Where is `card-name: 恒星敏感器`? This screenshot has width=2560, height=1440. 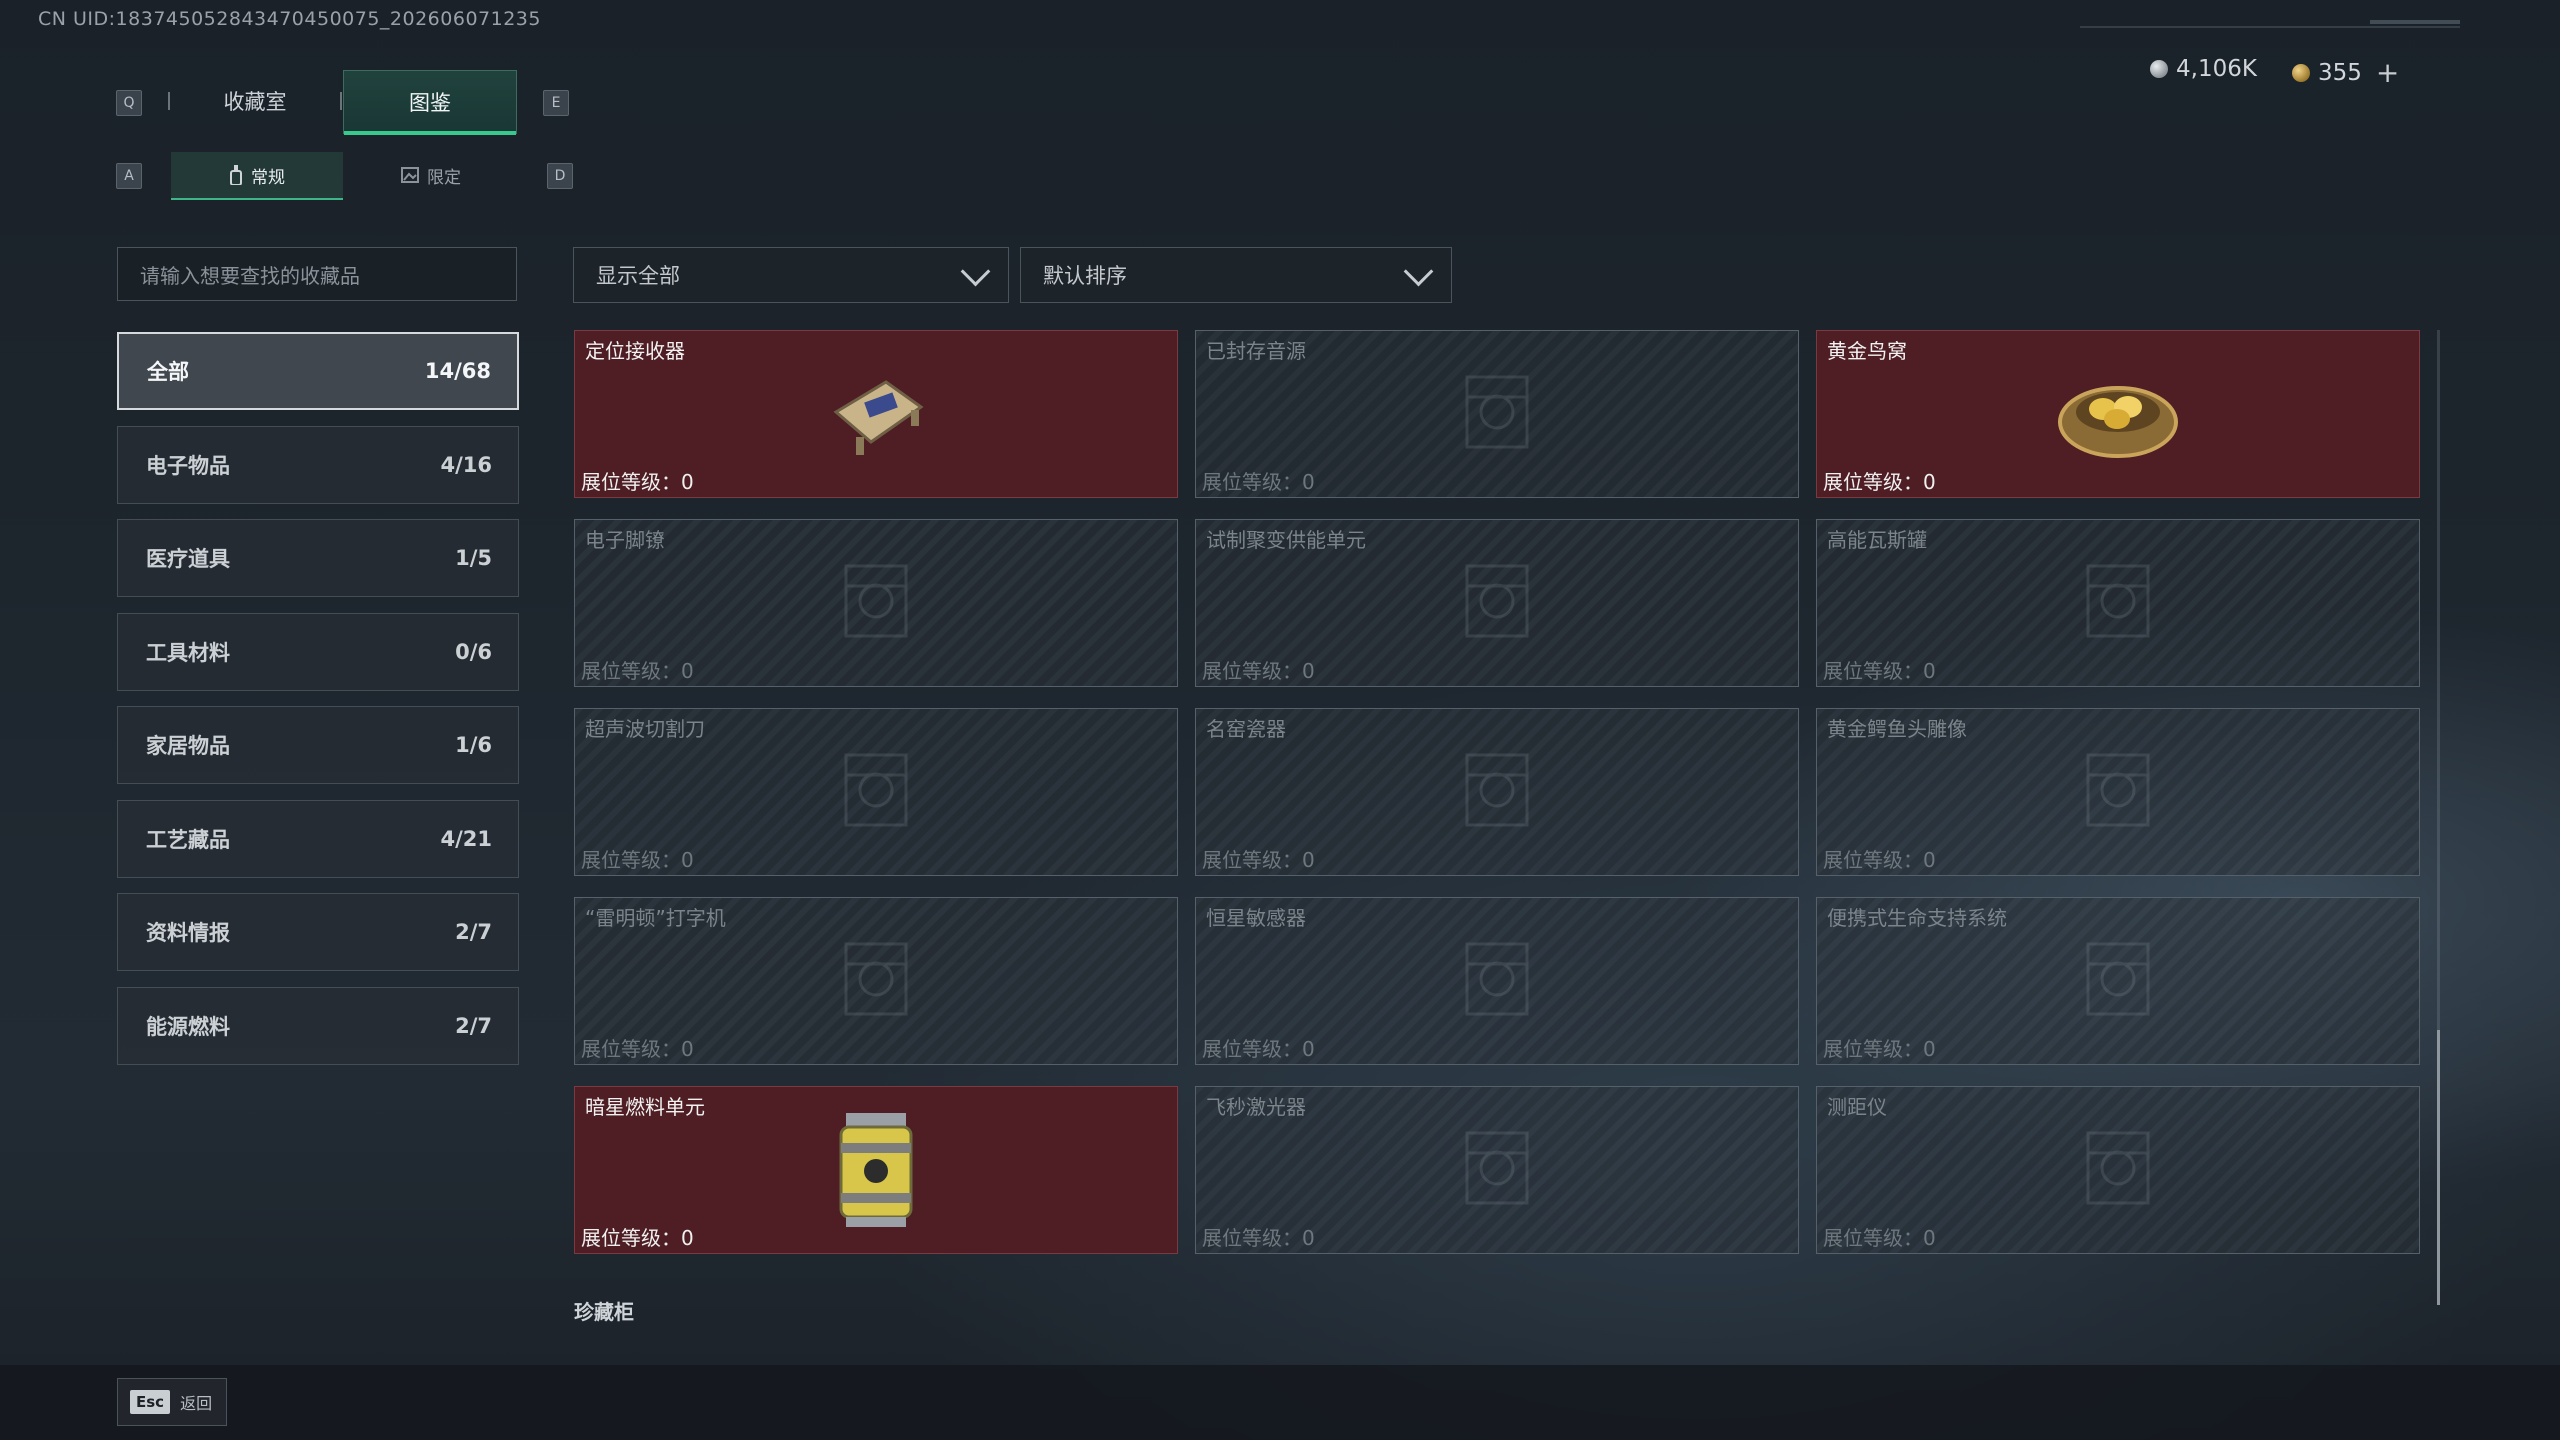 card-name: 恒星敏感器 is located at coordinates (1256, 918).